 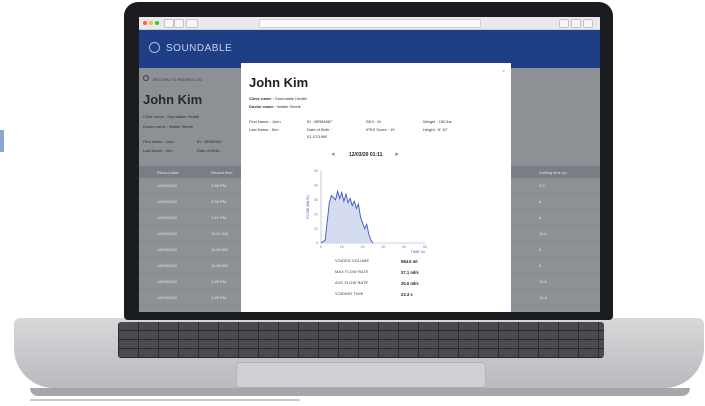 I want to click on modal-doctor-line: Doctor name : Walter Steele, so click(x=275, y=106).